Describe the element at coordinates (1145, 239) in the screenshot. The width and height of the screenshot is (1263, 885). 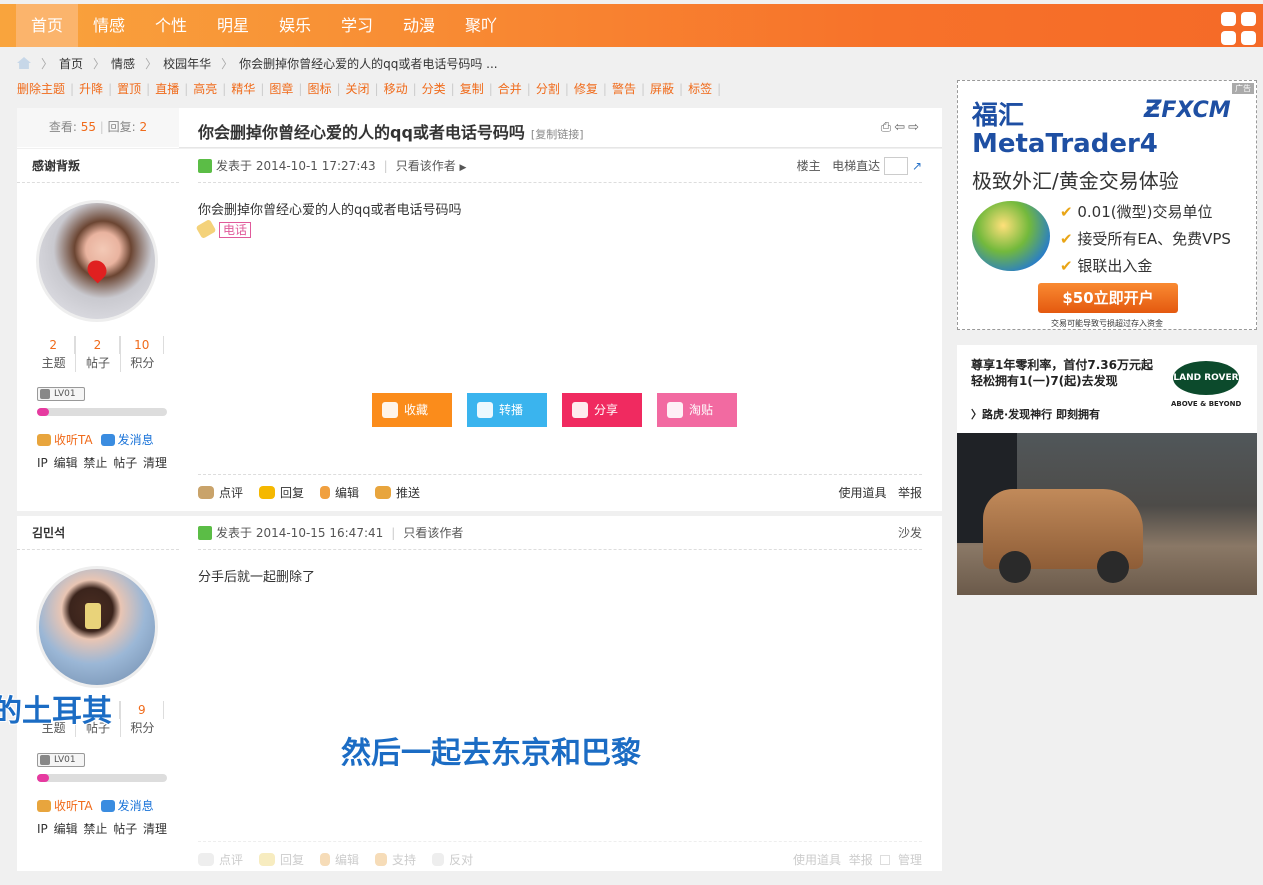
I see `ad-points: ✔ 0.01(微型)交易单位 ✔ 接受所有EA、免费VPS ✔ 银联出入金` at that location.